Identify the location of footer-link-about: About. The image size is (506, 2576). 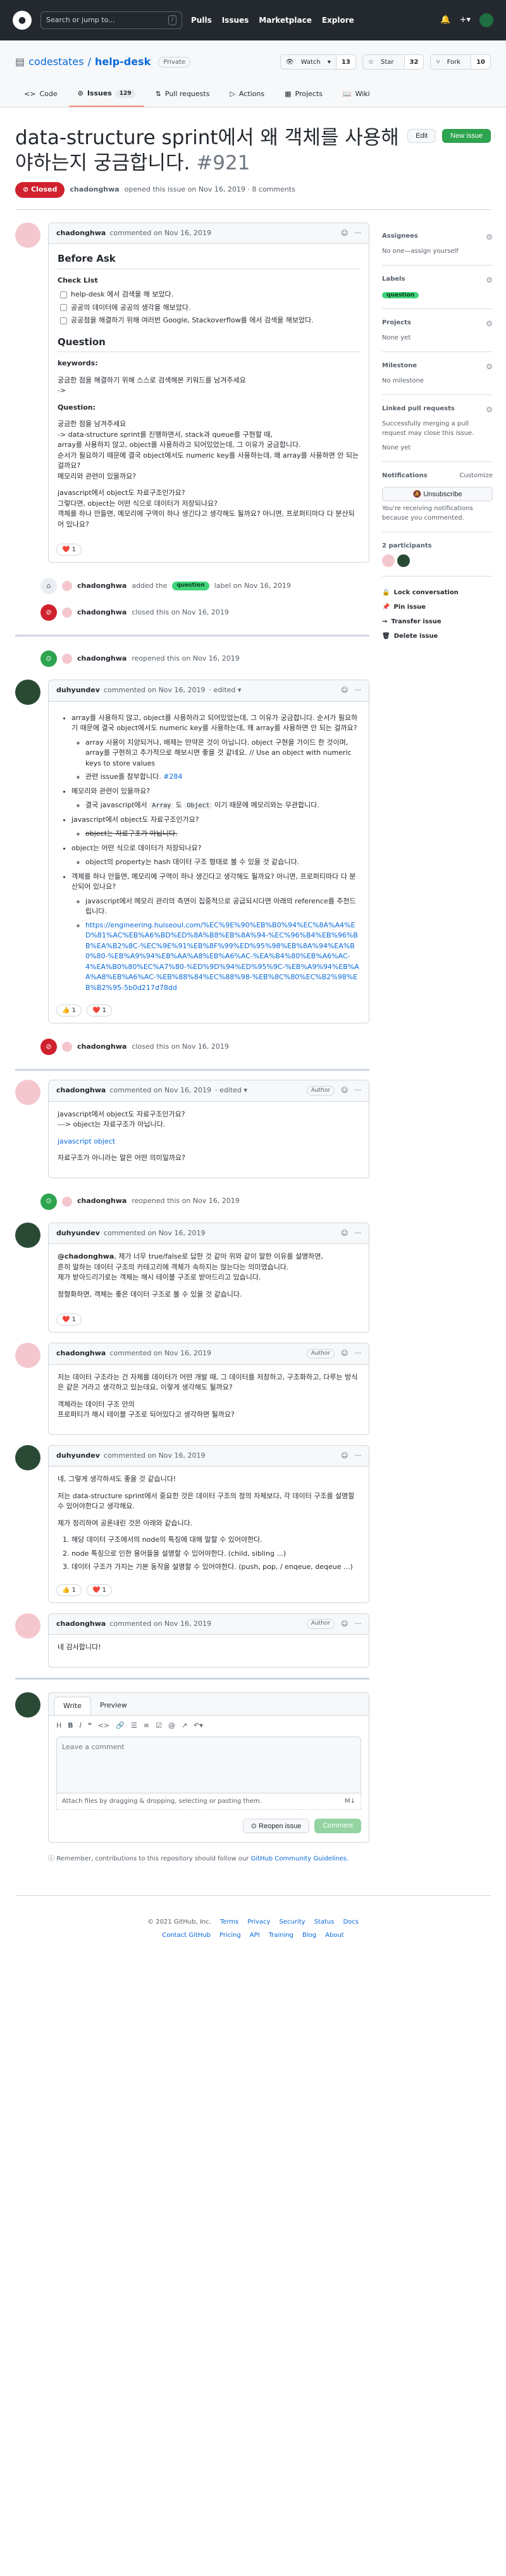
(334, 1935).